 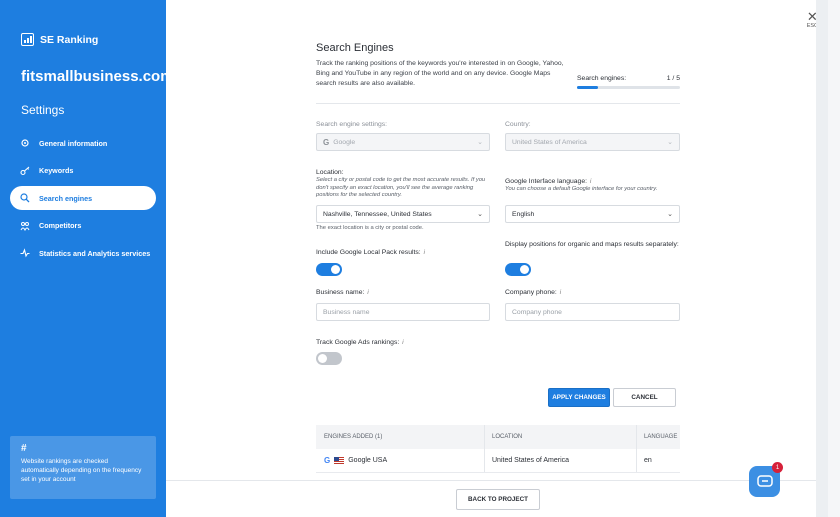 I want to click on back-to-project-button: BACK TO PROJECT, so click(x=498, y=499).